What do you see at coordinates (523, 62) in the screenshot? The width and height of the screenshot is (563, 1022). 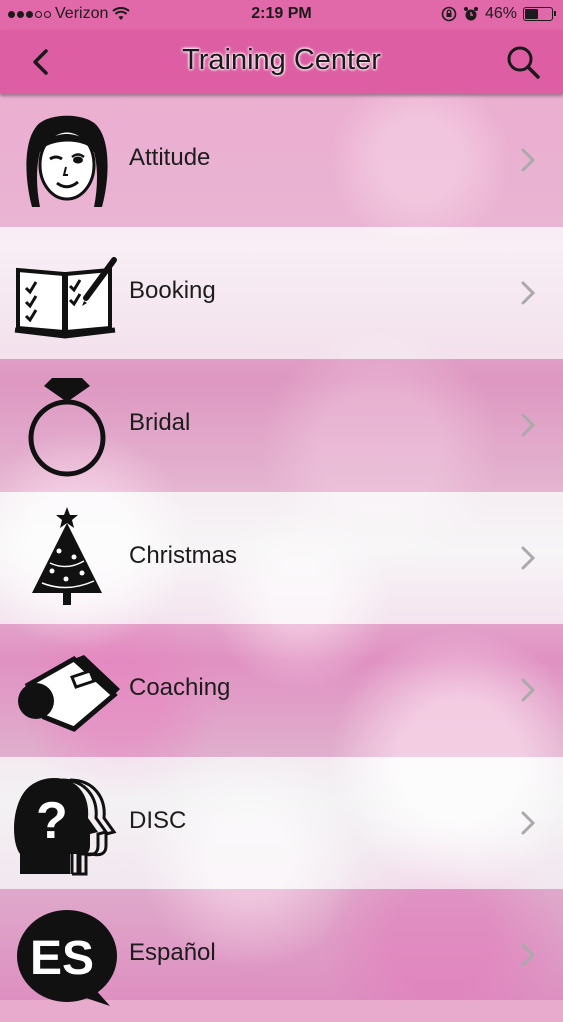 I see `search-icon` at bounding box center [523, 62].